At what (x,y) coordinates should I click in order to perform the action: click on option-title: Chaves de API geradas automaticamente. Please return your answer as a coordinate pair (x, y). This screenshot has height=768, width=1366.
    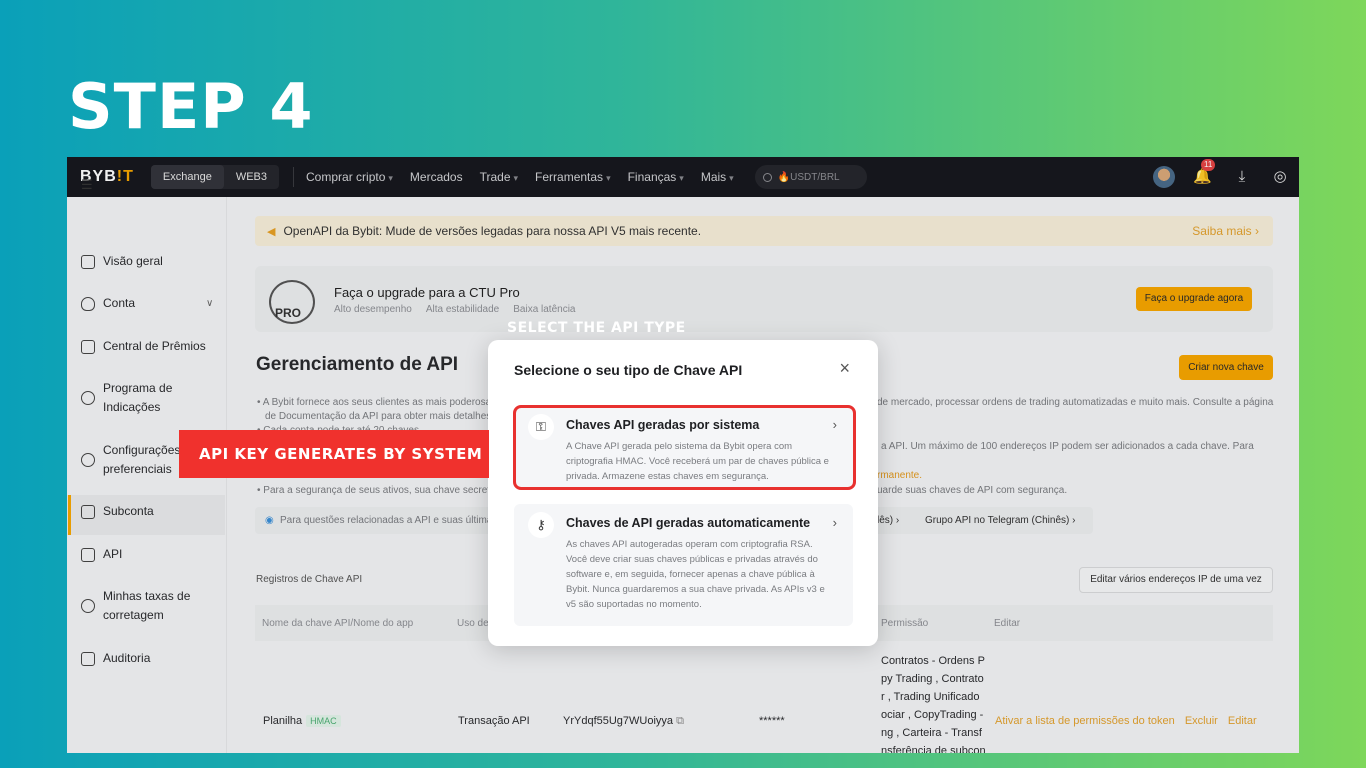
    Looking at the image, I should click on (688, 523).